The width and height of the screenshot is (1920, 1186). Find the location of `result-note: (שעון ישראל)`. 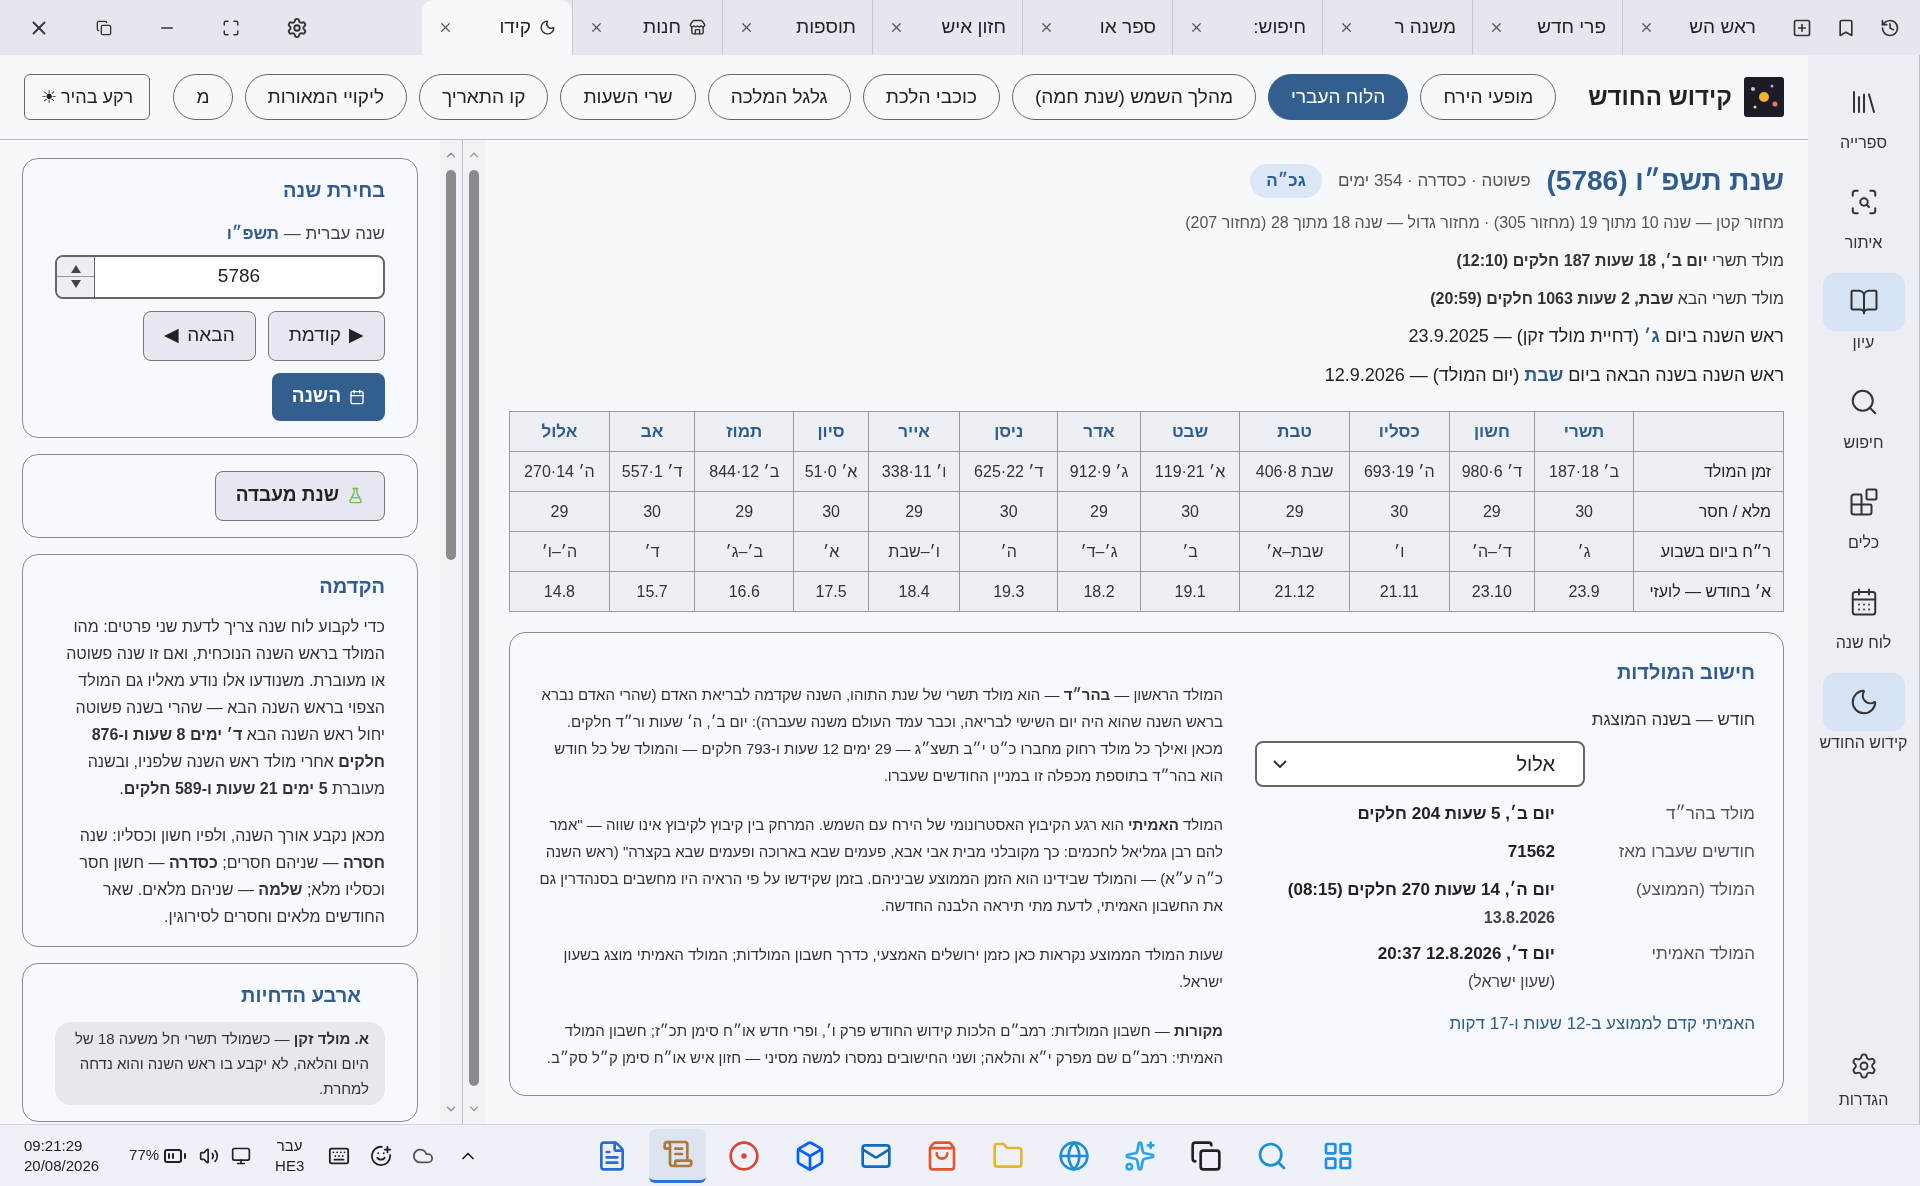

result-note: (שעון ישראל) is located at coordinates (1511, 981).